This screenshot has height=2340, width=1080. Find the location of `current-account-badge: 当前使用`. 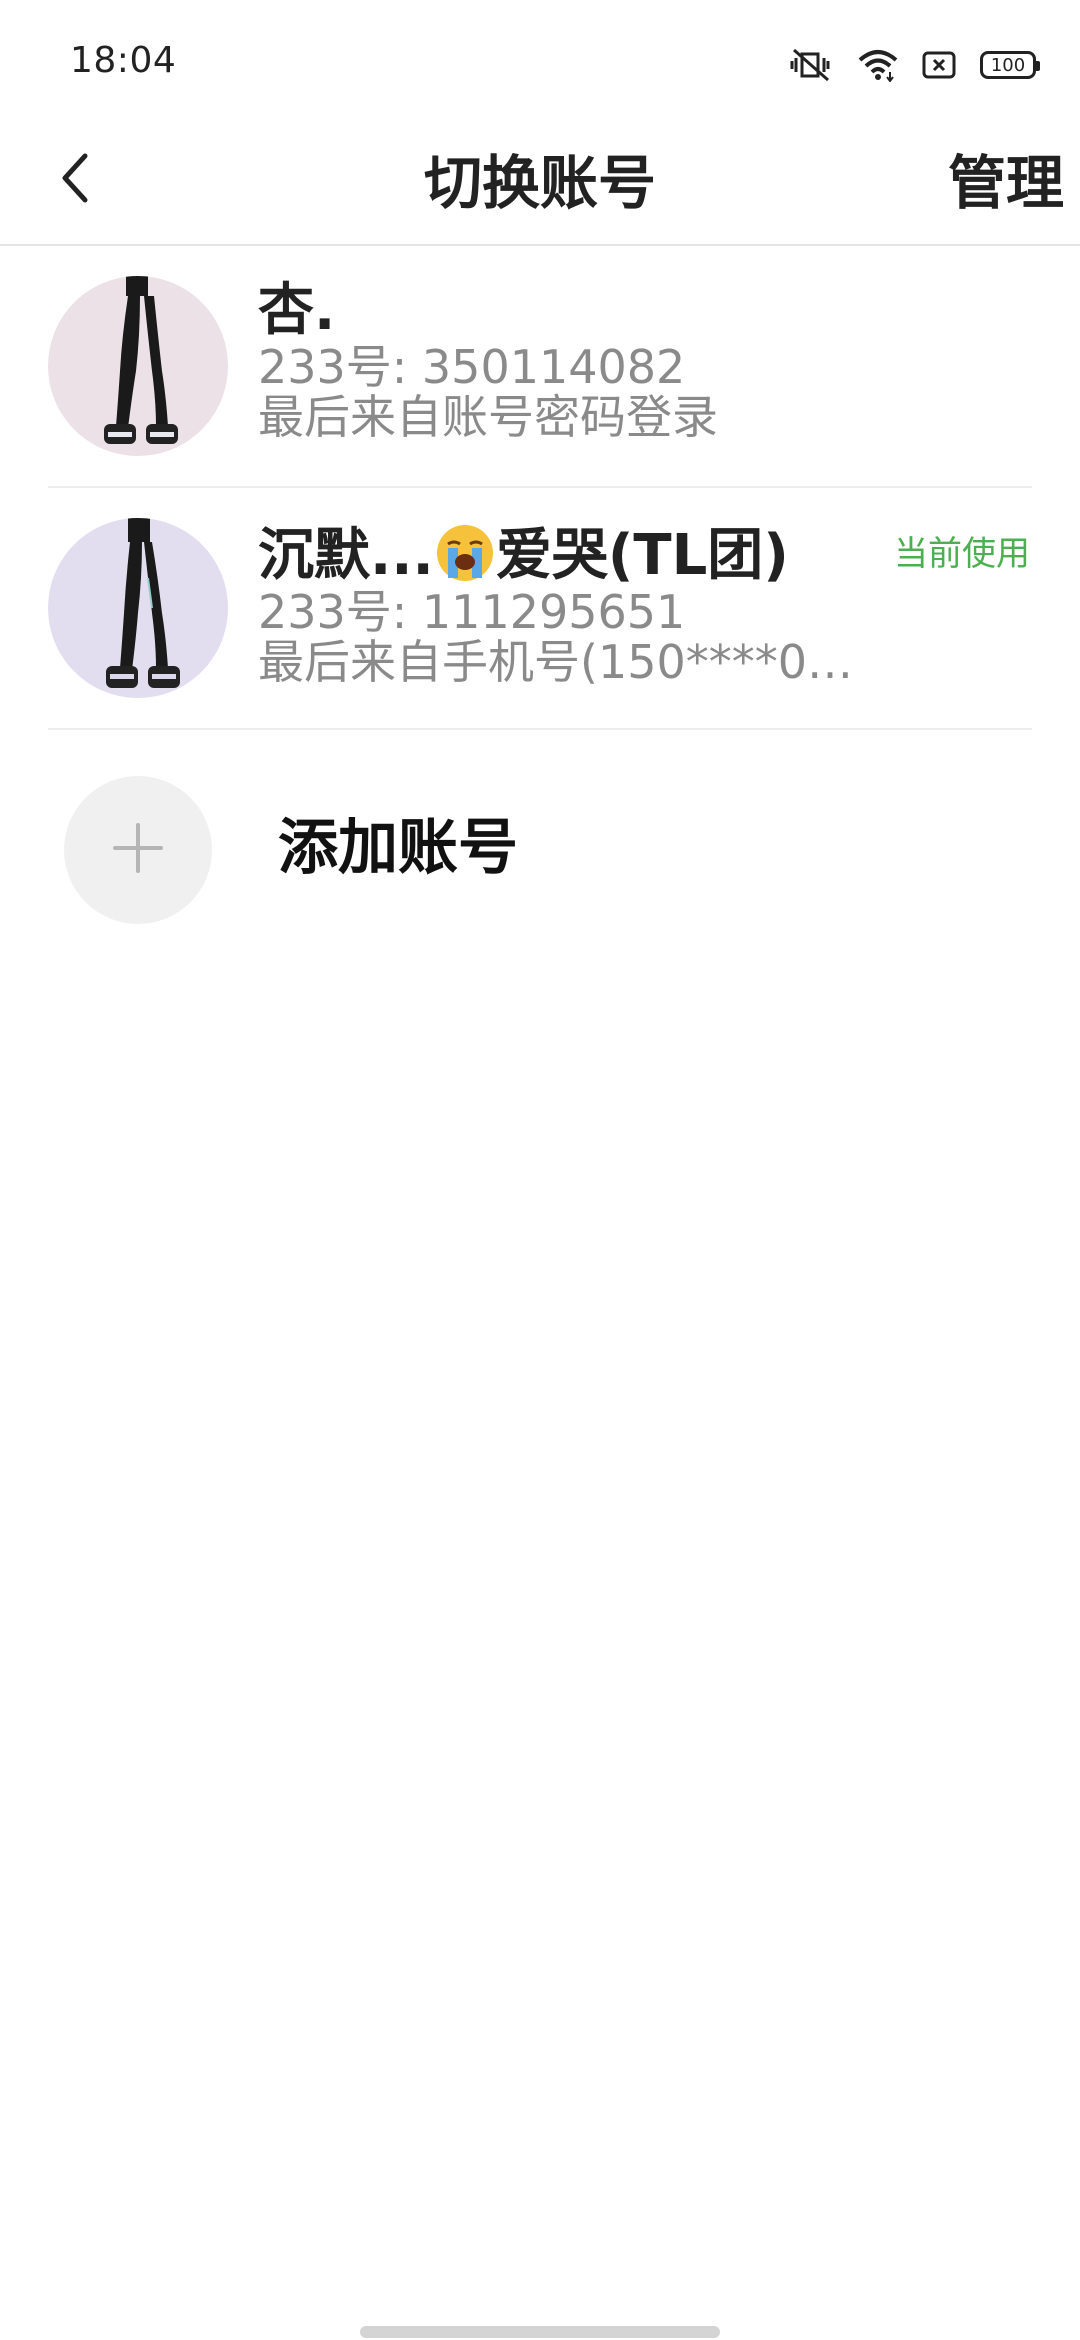

current-account-badge: 当前使用 is located at coordinates (962, 554).